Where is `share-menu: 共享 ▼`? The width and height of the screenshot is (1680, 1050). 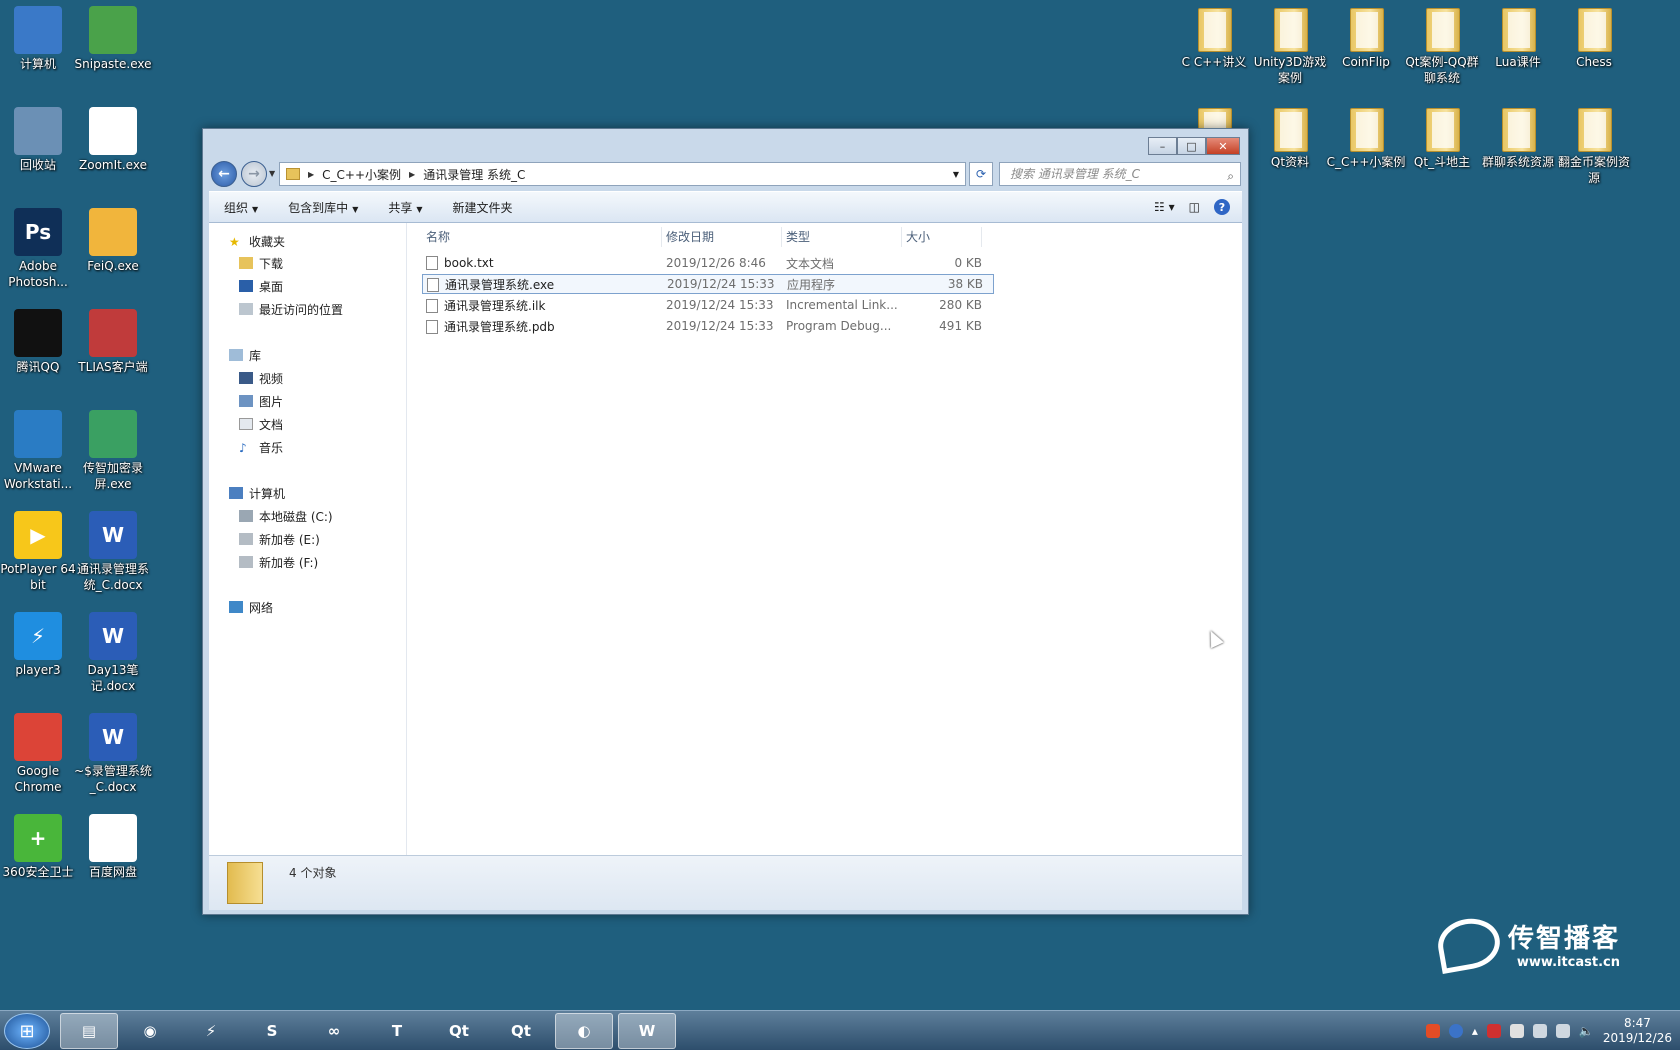
share-menu: 共享 ▼ is located at coordinates (405, 207).